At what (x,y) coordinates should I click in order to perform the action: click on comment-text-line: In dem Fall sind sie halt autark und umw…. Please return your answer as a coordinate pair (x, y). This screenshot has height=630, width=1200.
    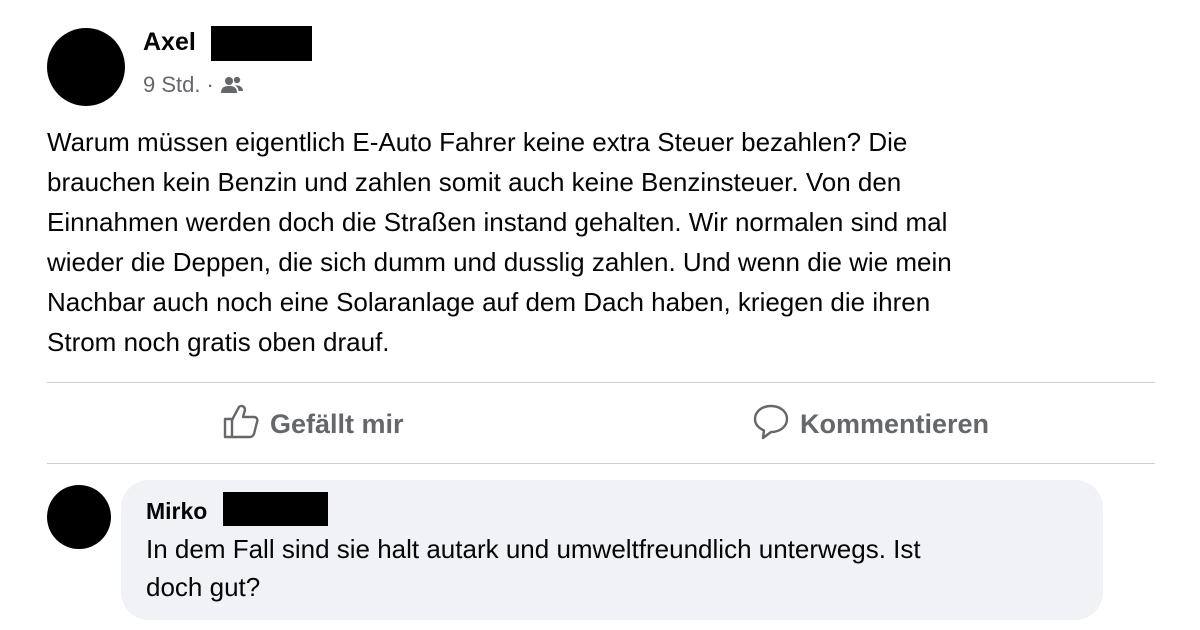
    Looking at the image, I should click on (533, 549).